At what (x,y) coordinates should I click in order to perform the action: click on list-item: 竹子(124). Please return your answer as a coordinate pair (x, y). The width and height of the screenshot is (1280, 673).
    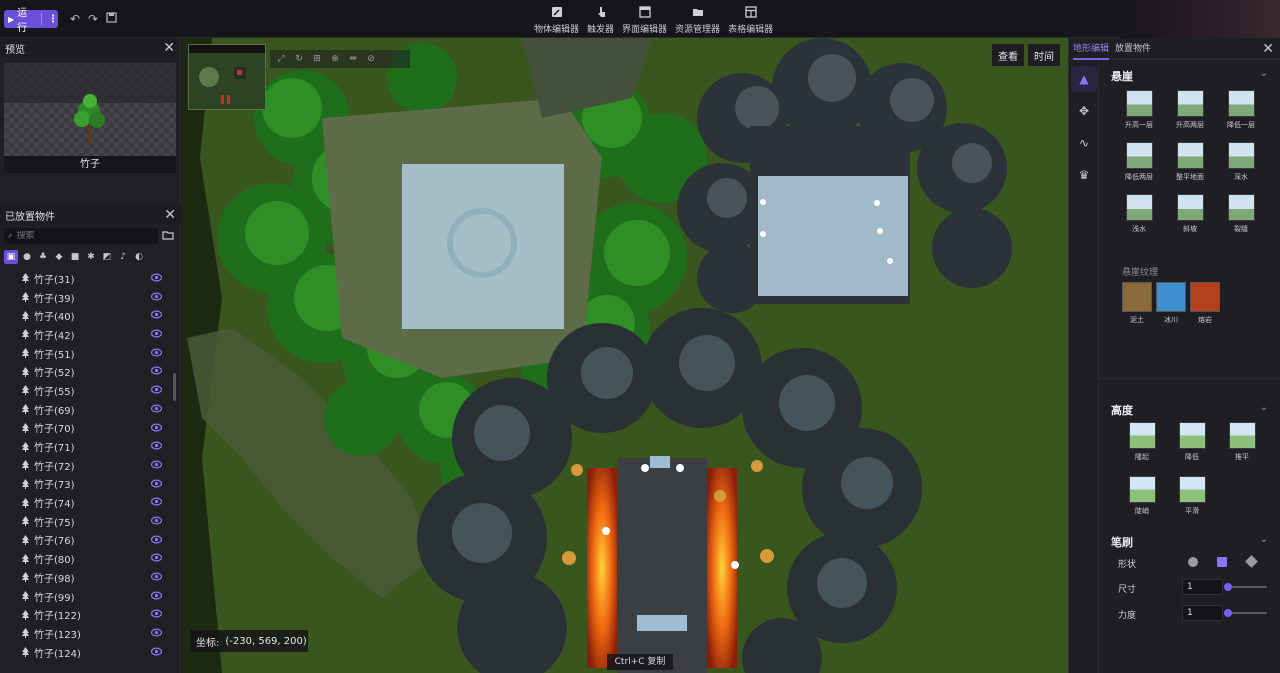
    Looking at the image, I should click on (86, 652).